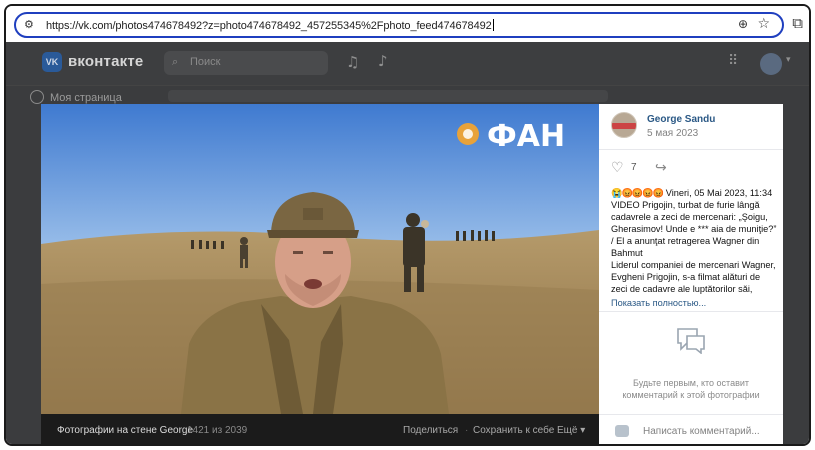  What do you see at coordinates (125, 430) in the screenshot?
I see `album-title: Фотографии на стене George` at bounding box center [125, 430].